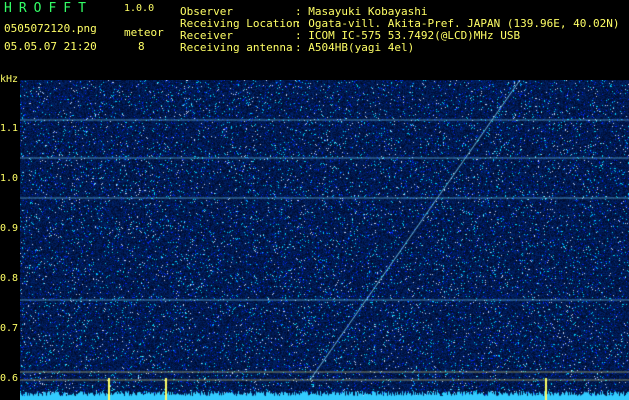 This screenshot has width=629, height=400. What do you see at coordinates (9, 328) in the screenshot?
I see `y-tick-label: 0.7` at bounding box center [9, 328].